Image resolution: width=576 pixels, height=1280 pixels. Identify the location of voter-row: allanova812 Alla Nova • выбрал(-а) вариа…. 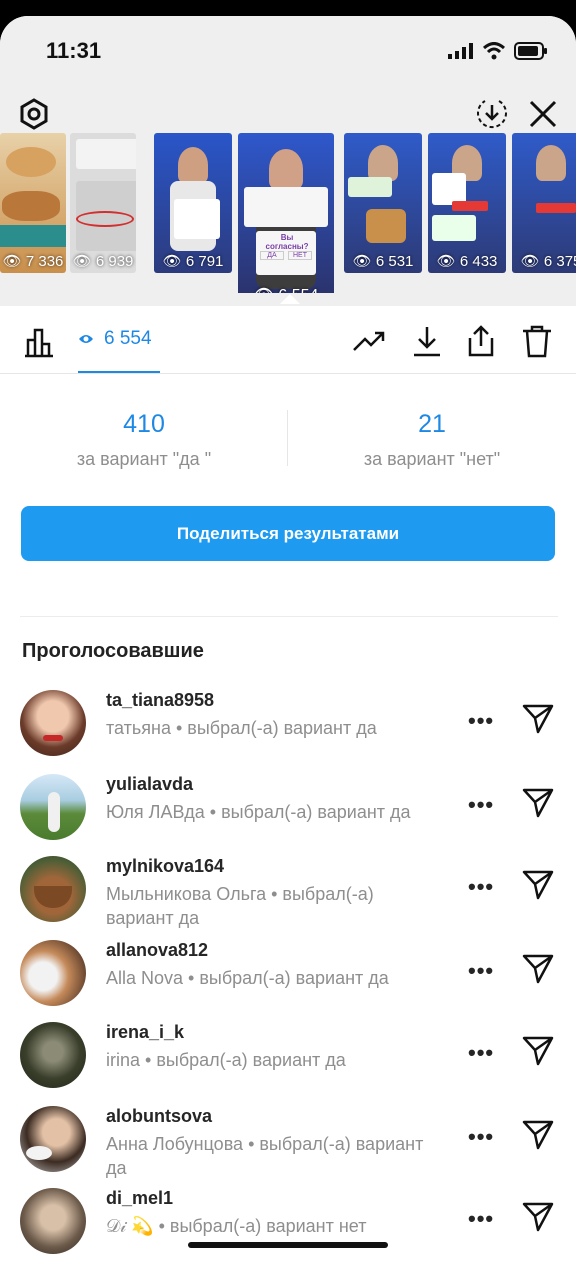
(288, 980).